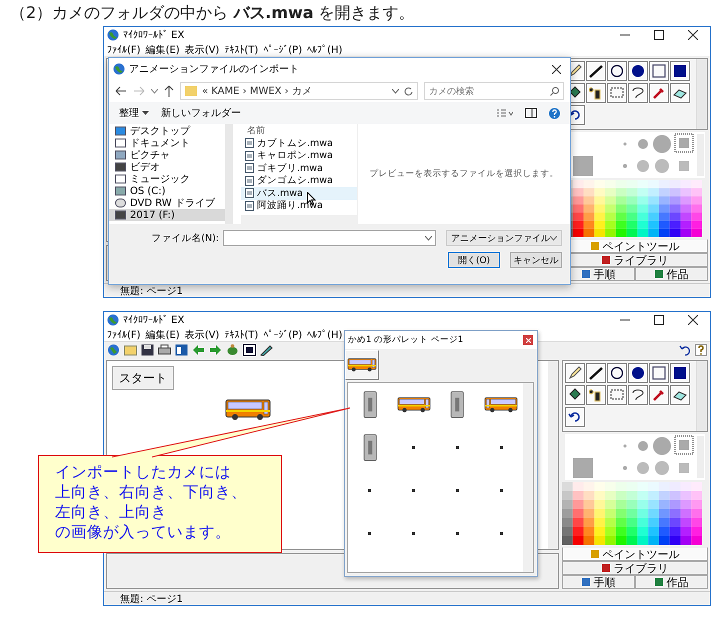  Describe the element at coordinates (299, 180) in the screenshot. I see `file-item: ダンゴムシ.mwa` at that location.